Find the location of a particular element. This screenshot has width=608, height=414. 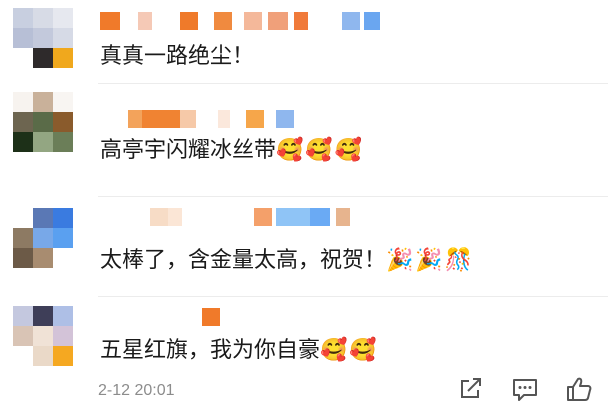

comment-text: 五星红旗，我为你自豪🥰🥰 is located at coordinates (239, 350).